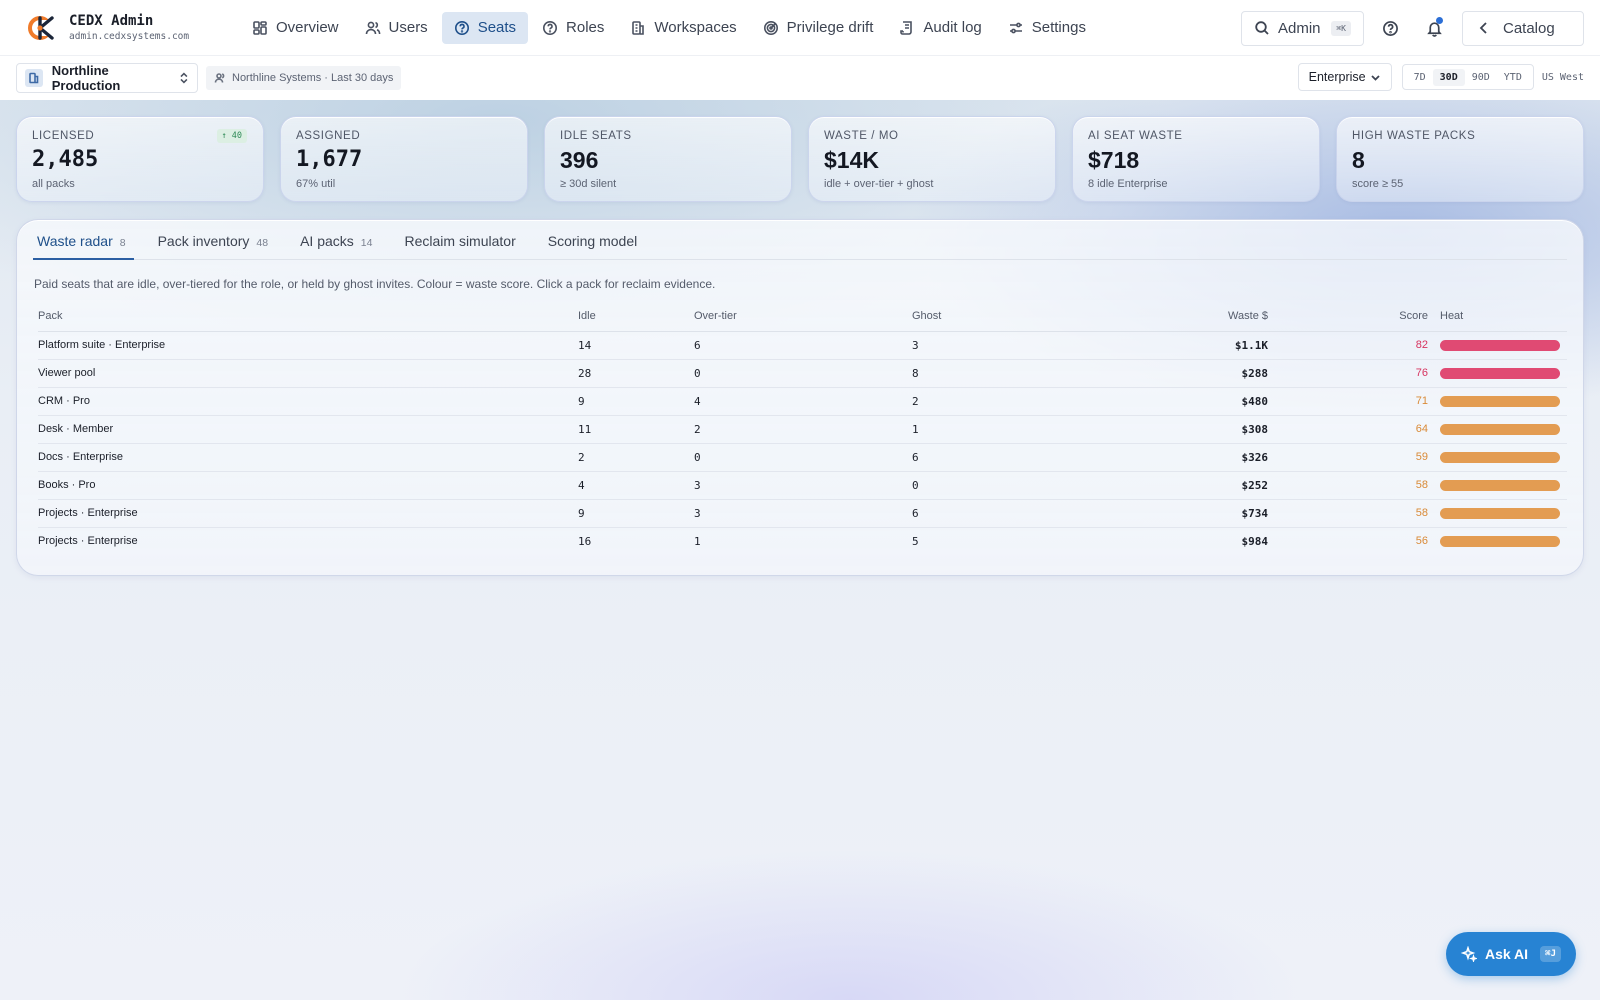  I want to click on tier-select: Enterprise, so click(1344, 77).